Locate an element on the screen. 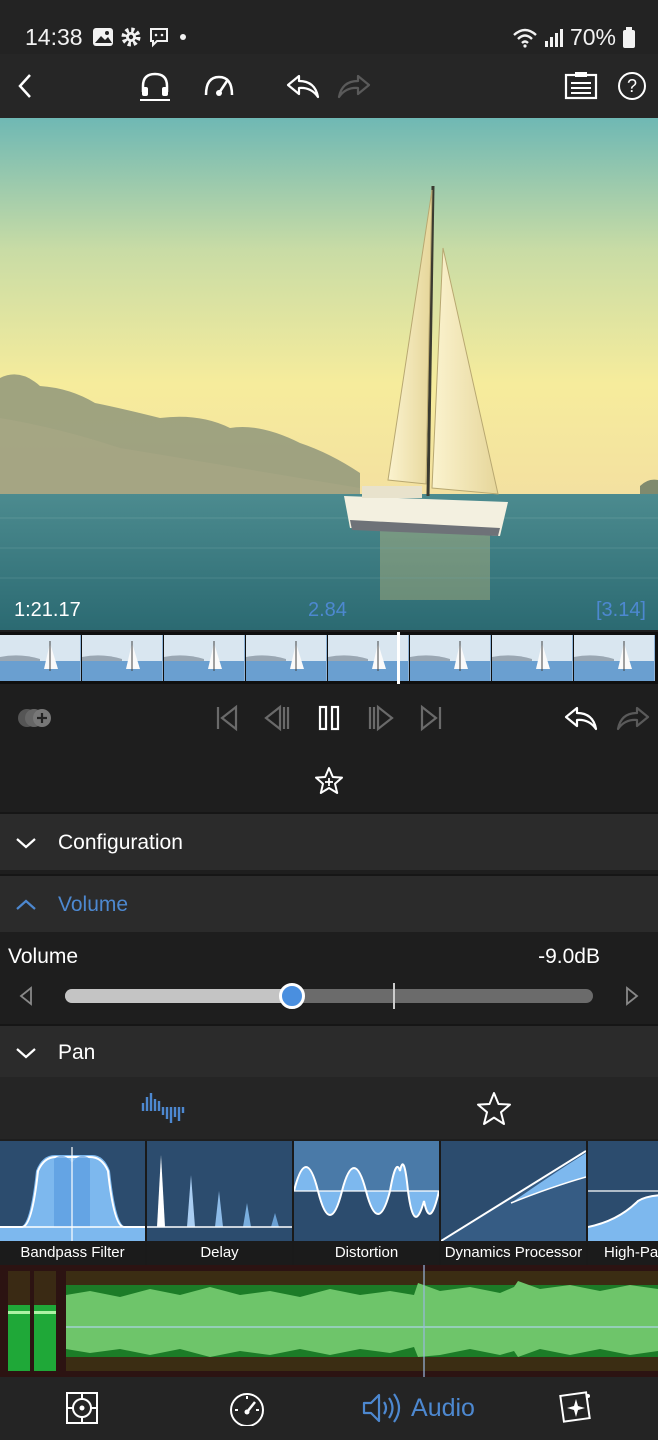  back-button is located at coordinates (26, 86).